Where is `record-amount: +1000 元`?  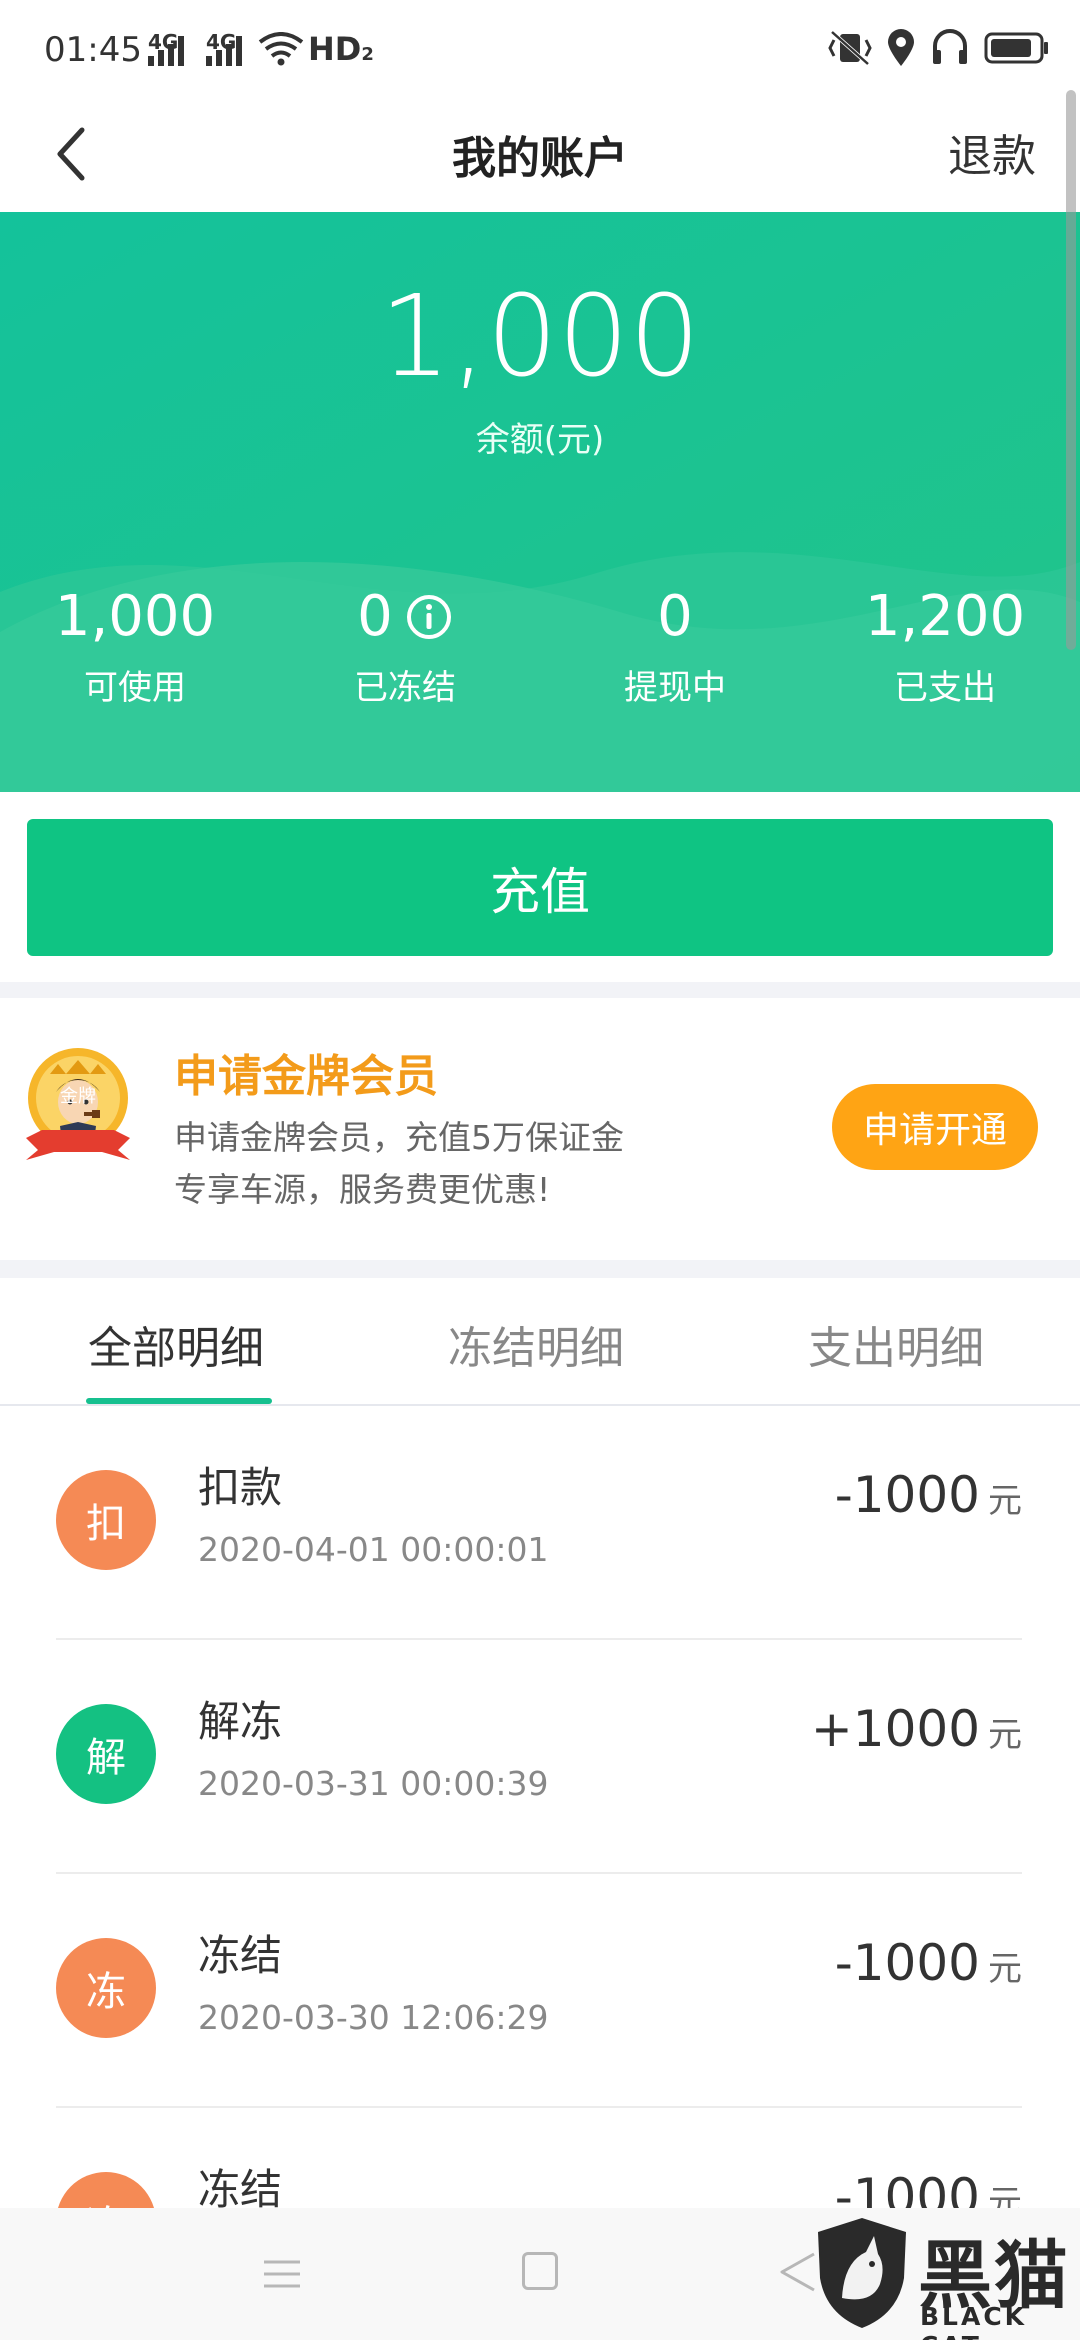 record-amount: +1000 元 is located at coordinates (916, 1729).